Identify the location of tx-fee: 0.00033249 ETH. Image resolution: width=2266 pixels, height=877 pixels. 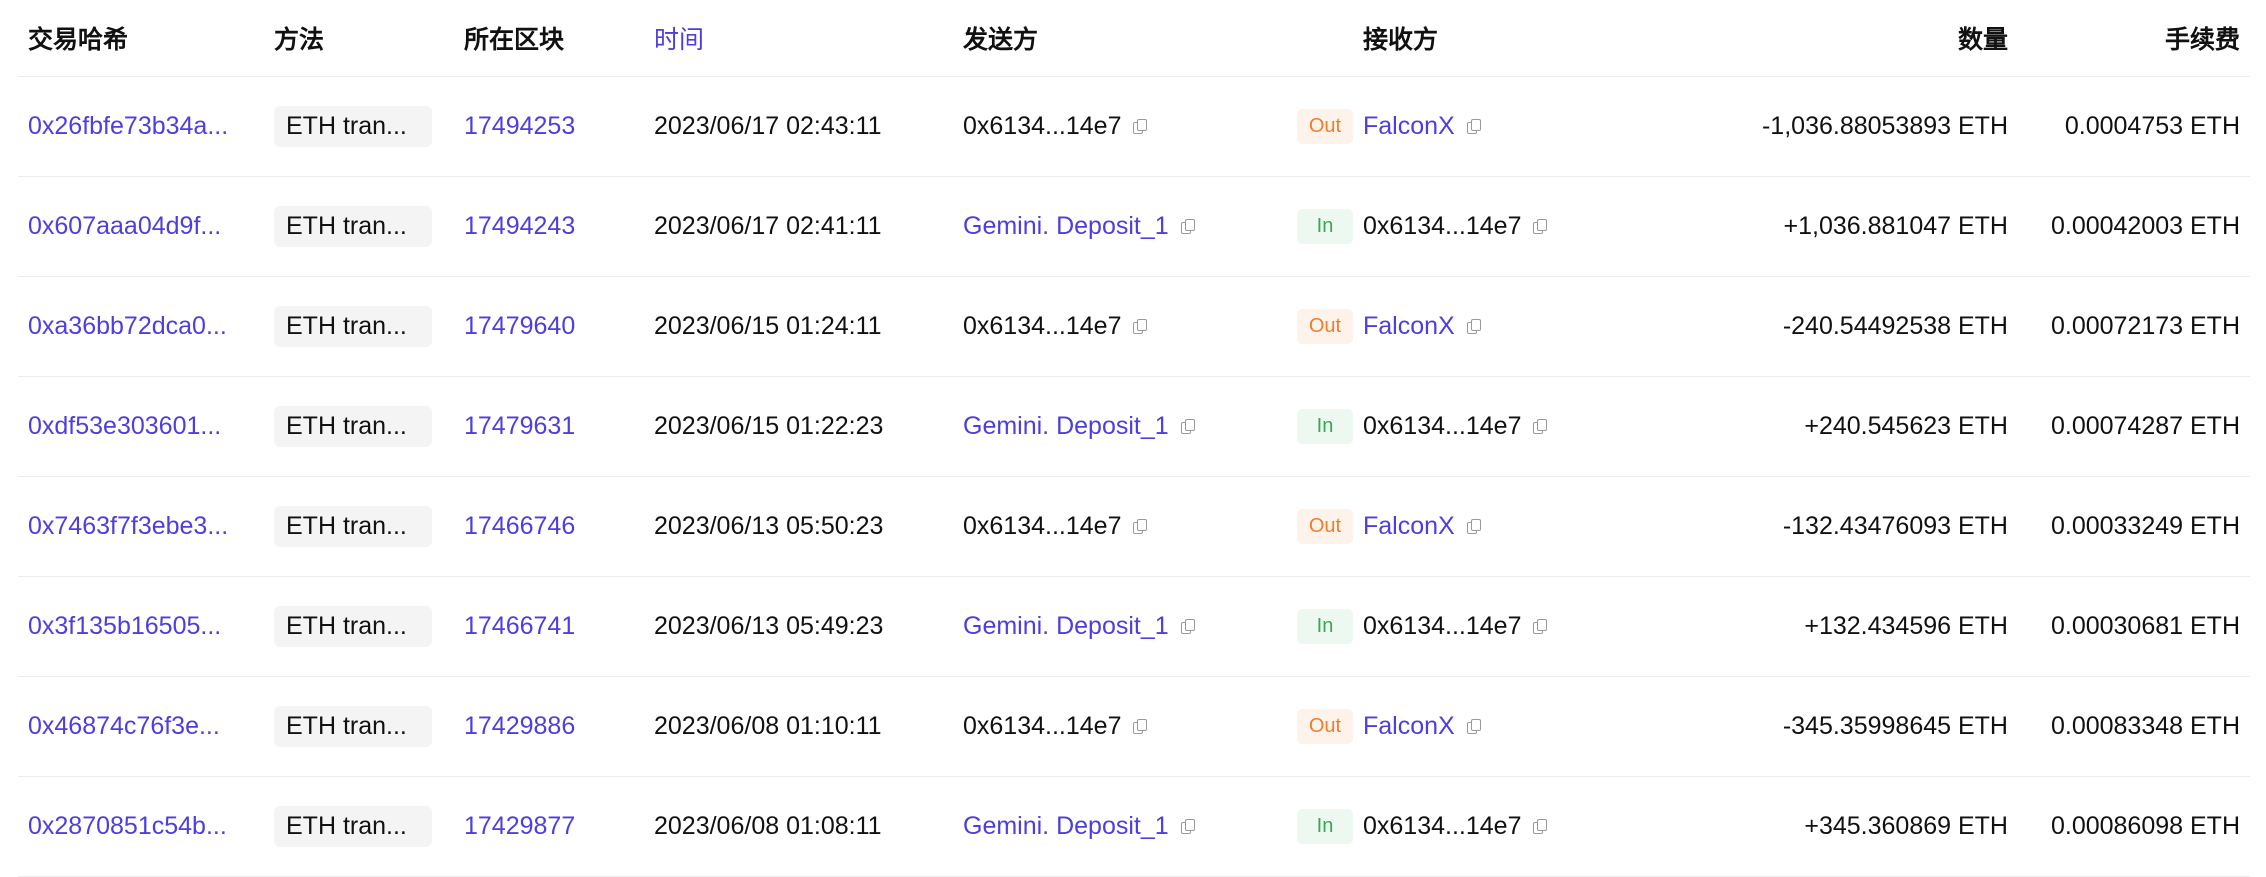
(2145, 525).